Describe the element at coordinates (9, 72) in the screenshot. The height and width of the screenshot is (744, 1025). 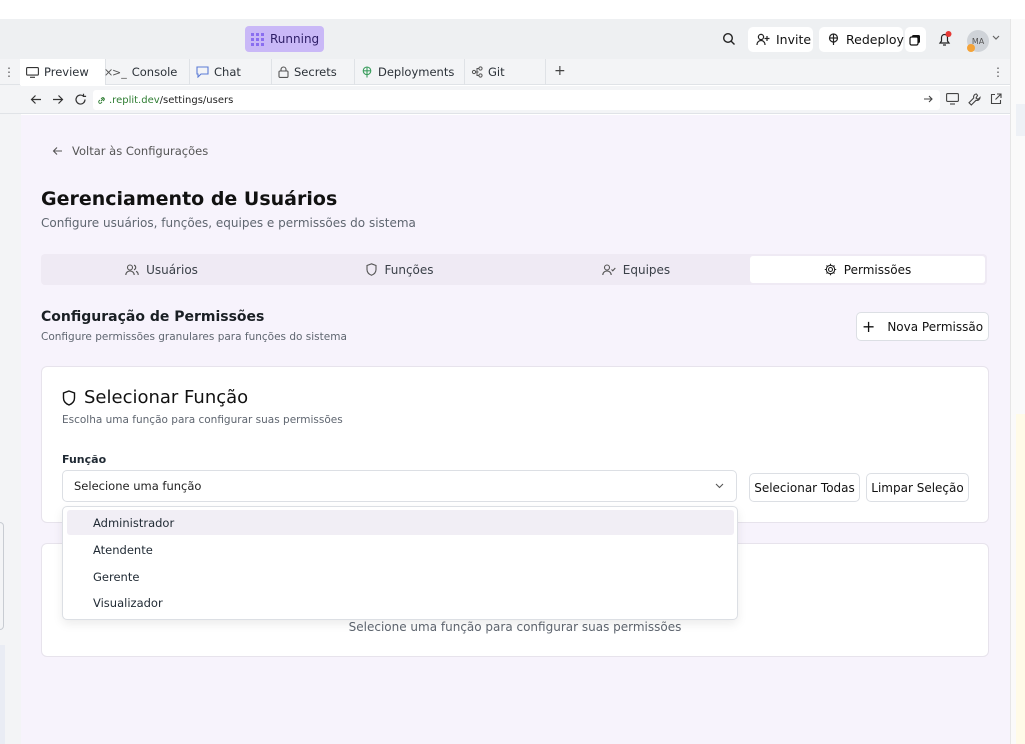
I see `tabs-menu-icon: ⋮` at that location.